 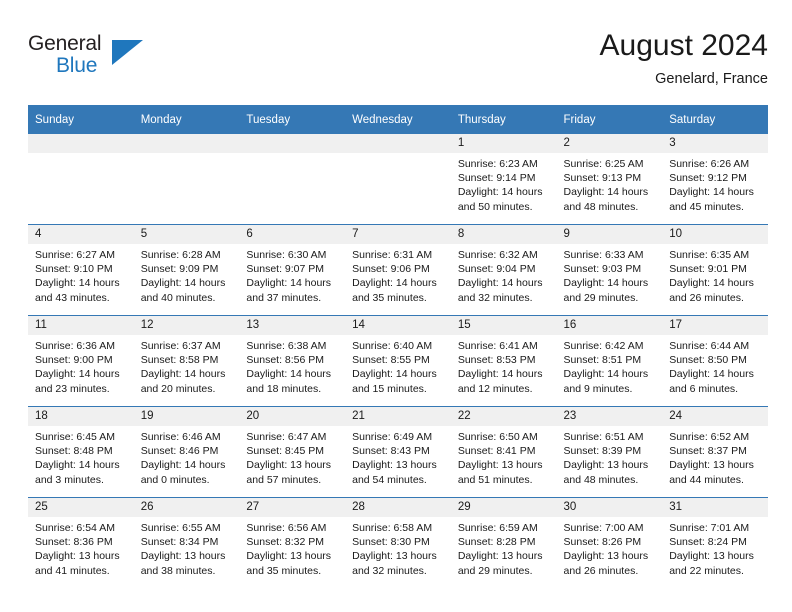 I want to click on day-number: 7, so click(x=398, y=234).